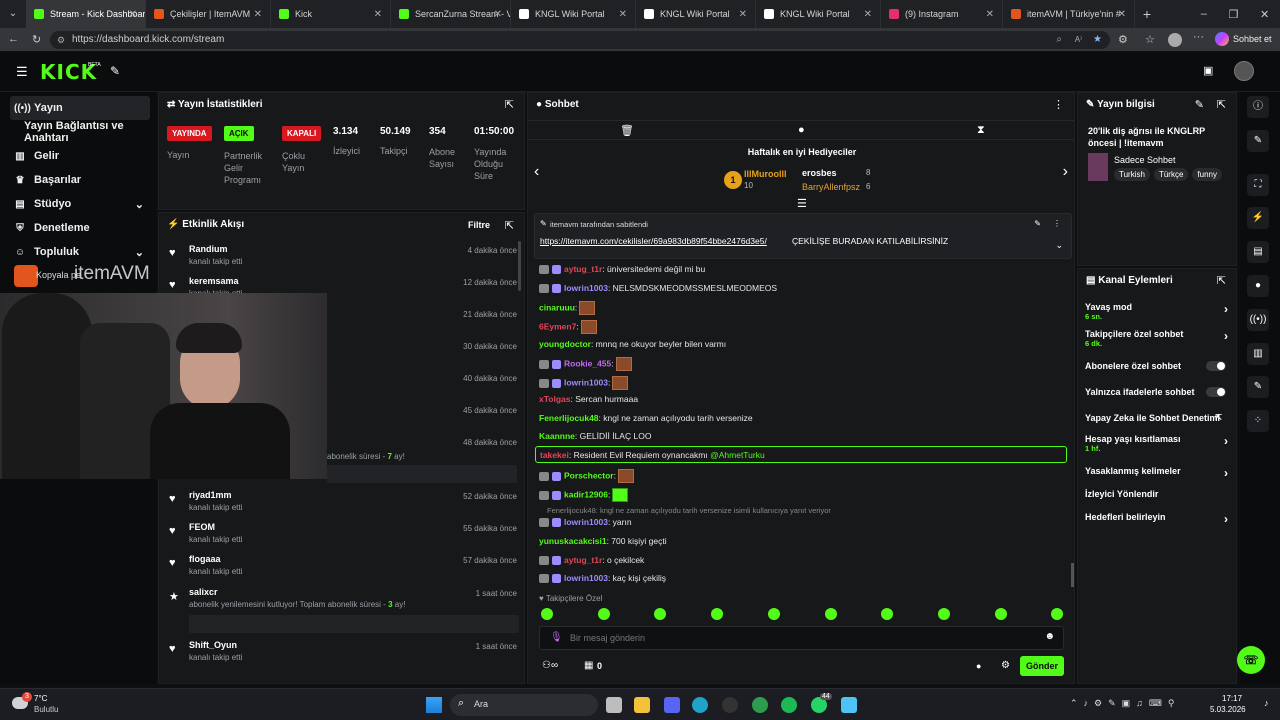 This screenshot has width=1280, height=720. I want to click on next-arrow-icon: ›, so click(1065, 172).